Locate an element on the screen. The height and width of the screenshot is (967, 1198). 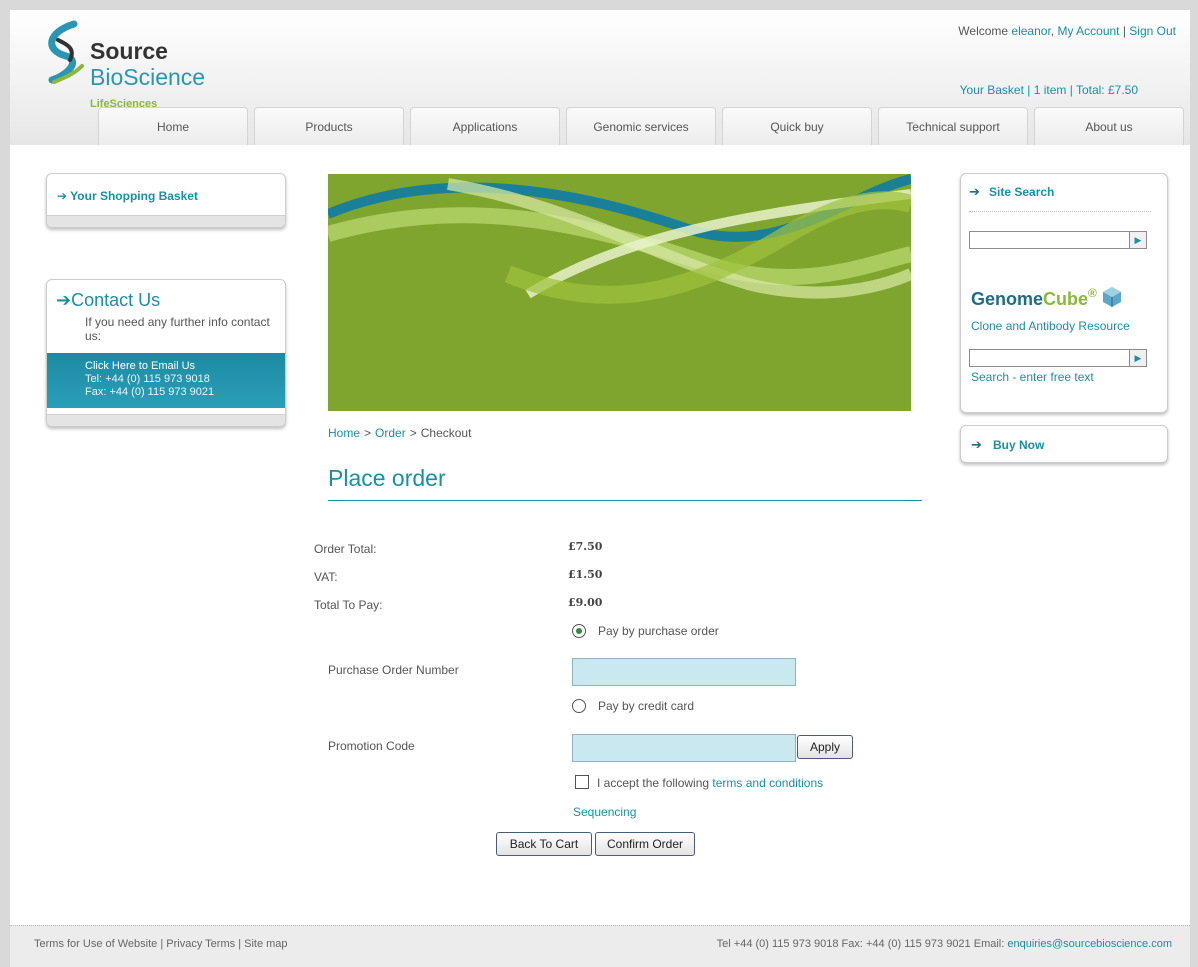
welcome-text: Welcome is located at coordinates (985, 31).